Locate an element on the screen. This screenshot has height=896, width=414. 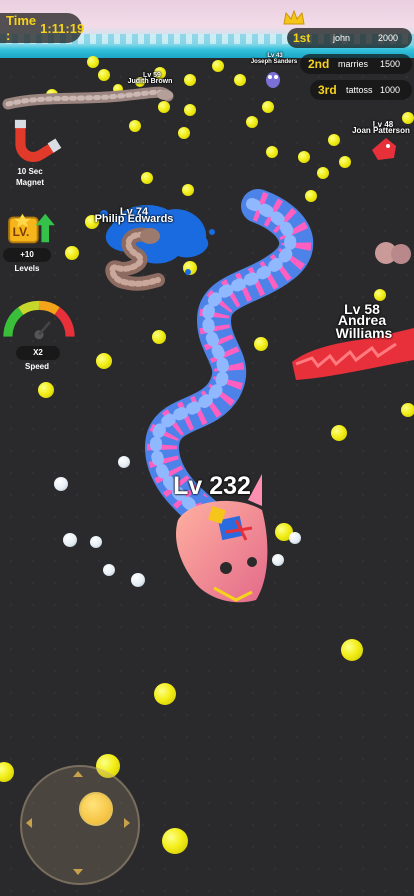
enemy-snake-purple is located at coordinates (273, 80).